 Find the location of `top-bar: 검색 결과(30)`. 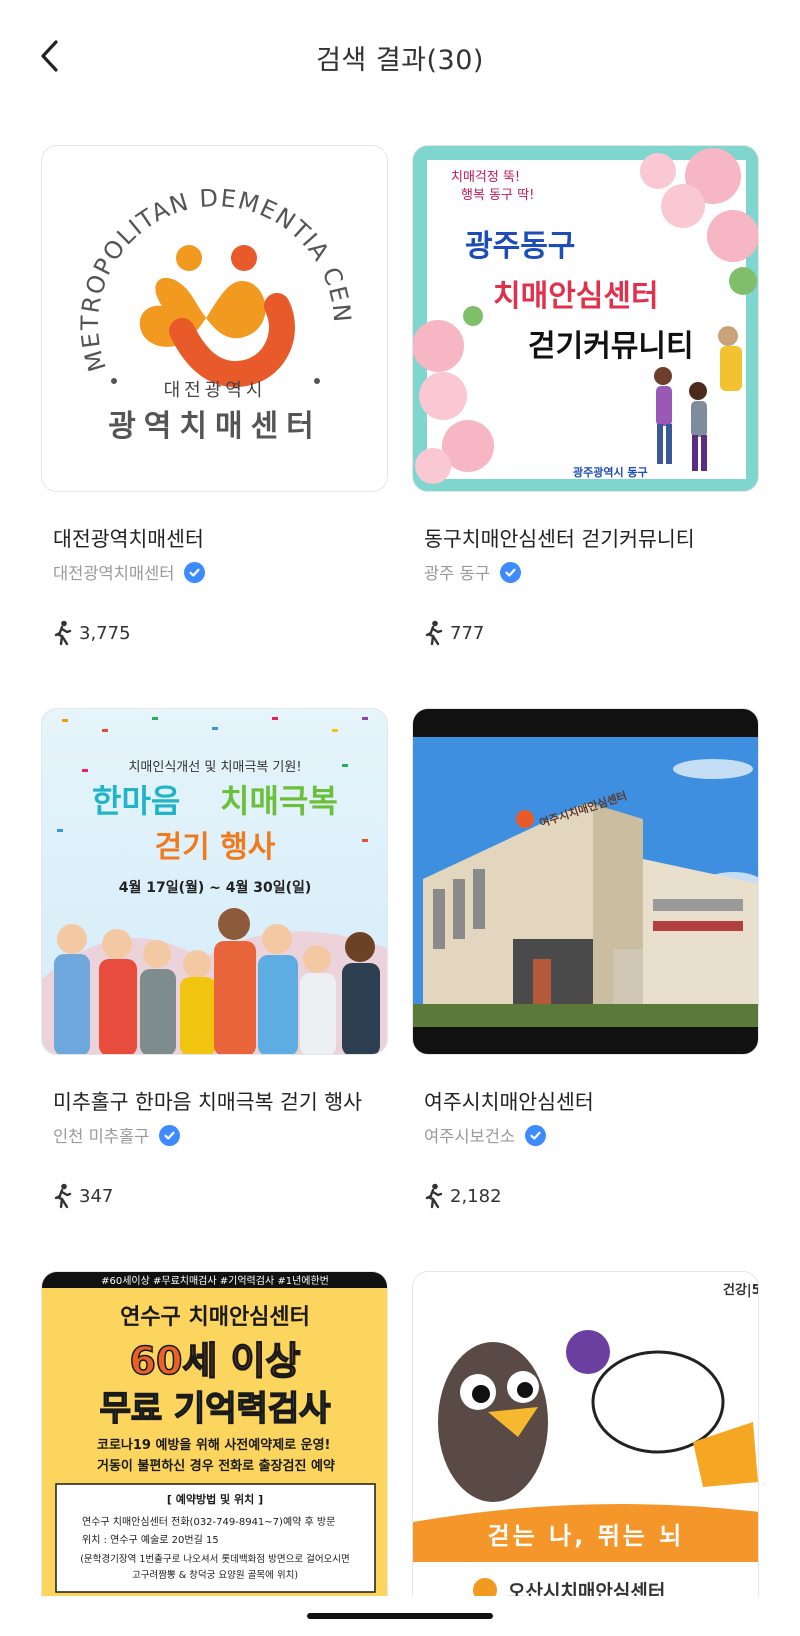

top-bar: 검색 결과(30) is located at coordinates (400, 57).